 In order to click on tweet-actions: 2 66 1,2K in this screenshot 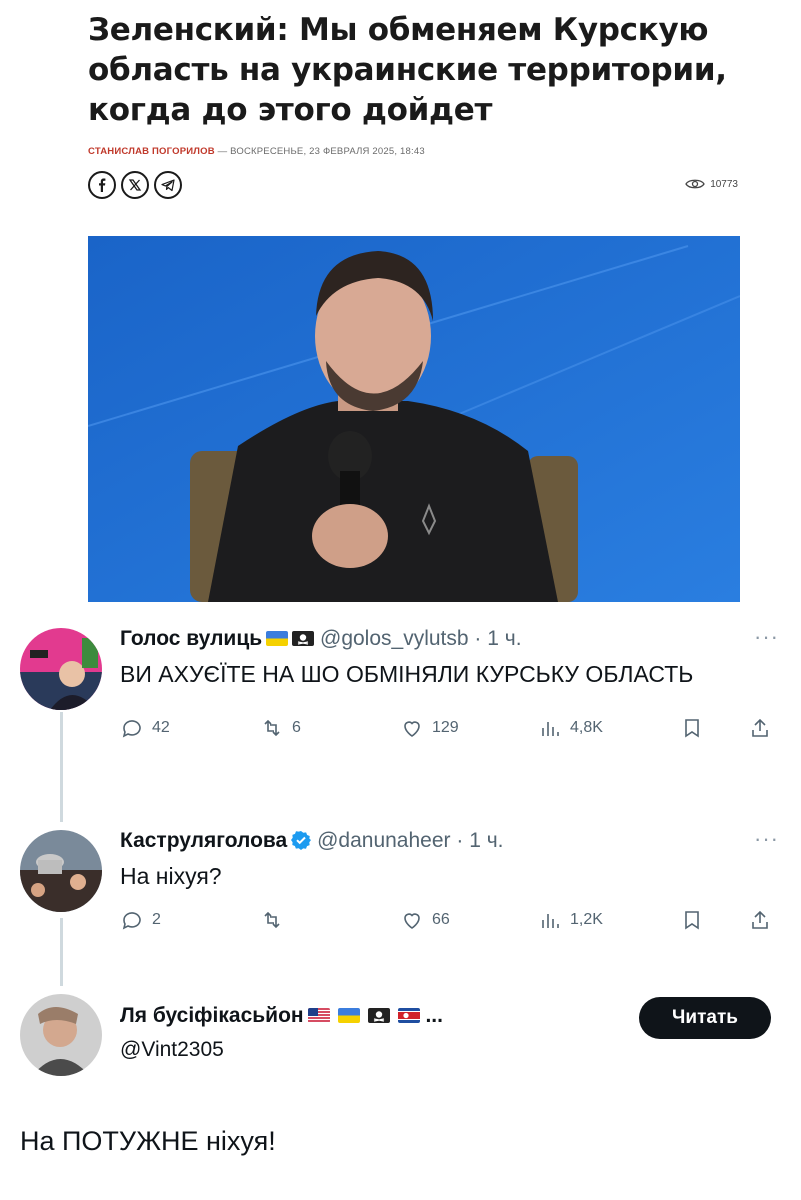, I will do `click(450, 923)`.